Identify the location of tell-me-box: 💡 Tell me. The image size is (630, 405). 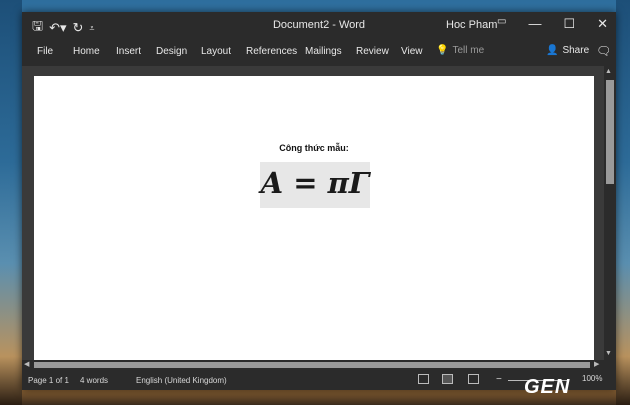
(460, 50).